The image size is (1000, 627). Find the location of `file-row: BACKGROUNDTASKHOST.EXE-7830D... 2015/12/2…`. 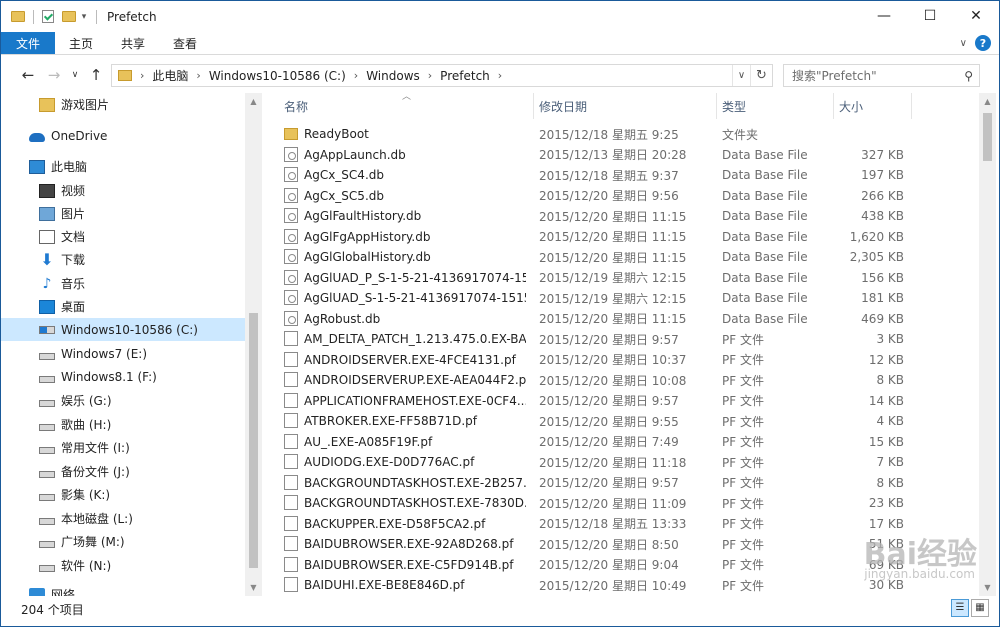

file-row: BACKGROUNDTASKHOST.EXE-7830D... 2015/12/2… is located at coordinates (621, 503).